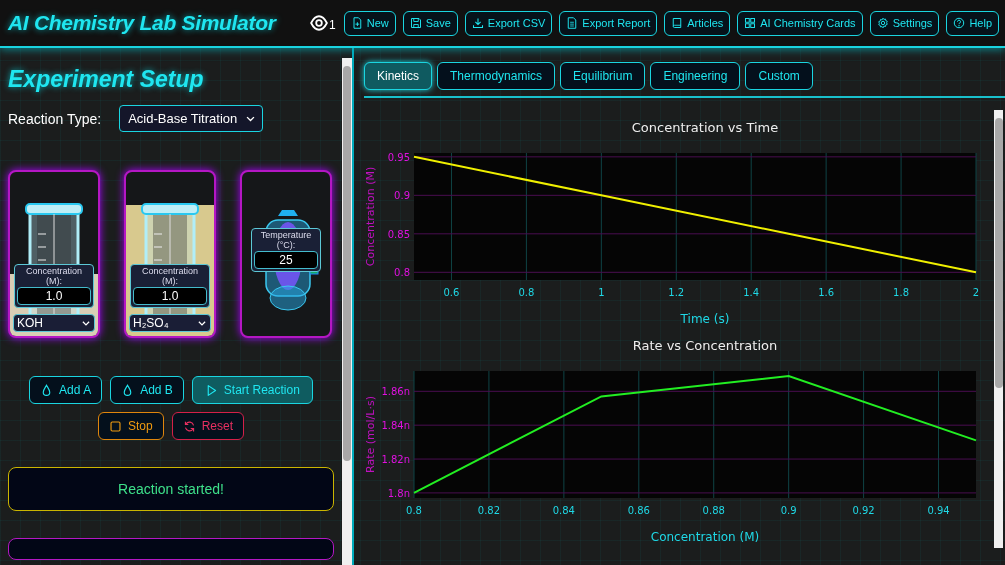  Describe the element at coordinates (319, 23) in the screenshot. I see `eye-icon` at that location.